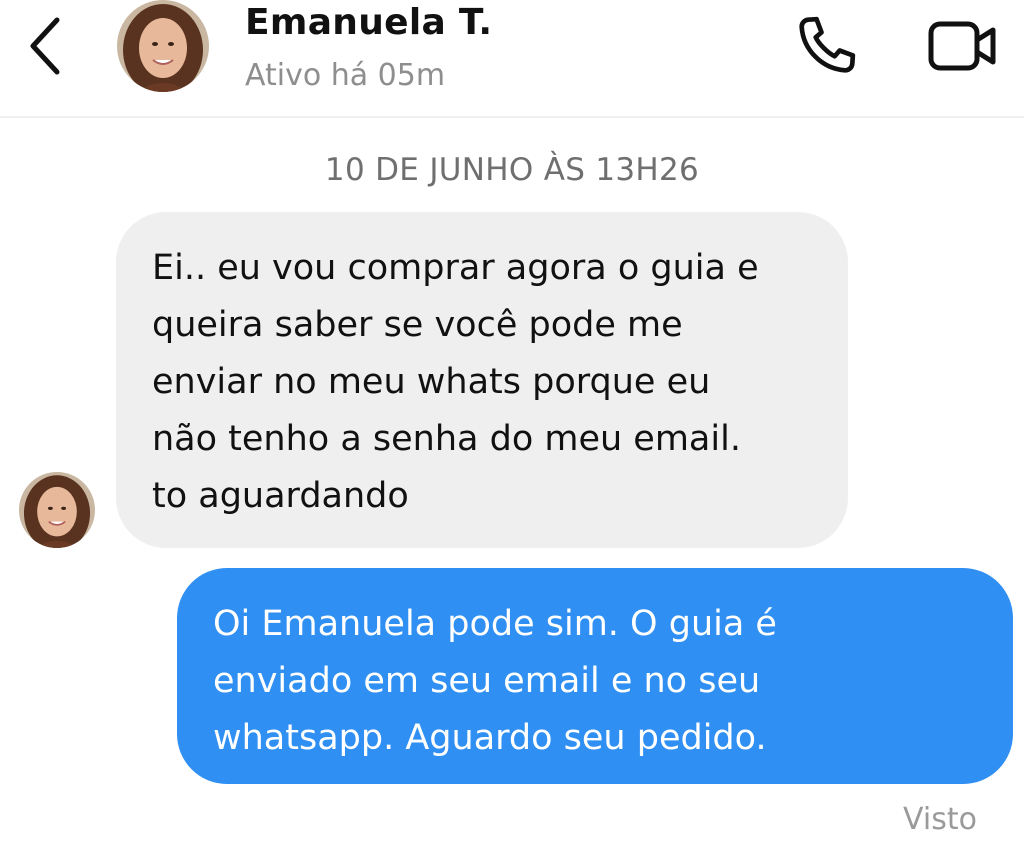  Describe the element at coordinates (446, 439) in the screenshot. I see `message-line: não tenho a senha do meu email.` at that location.